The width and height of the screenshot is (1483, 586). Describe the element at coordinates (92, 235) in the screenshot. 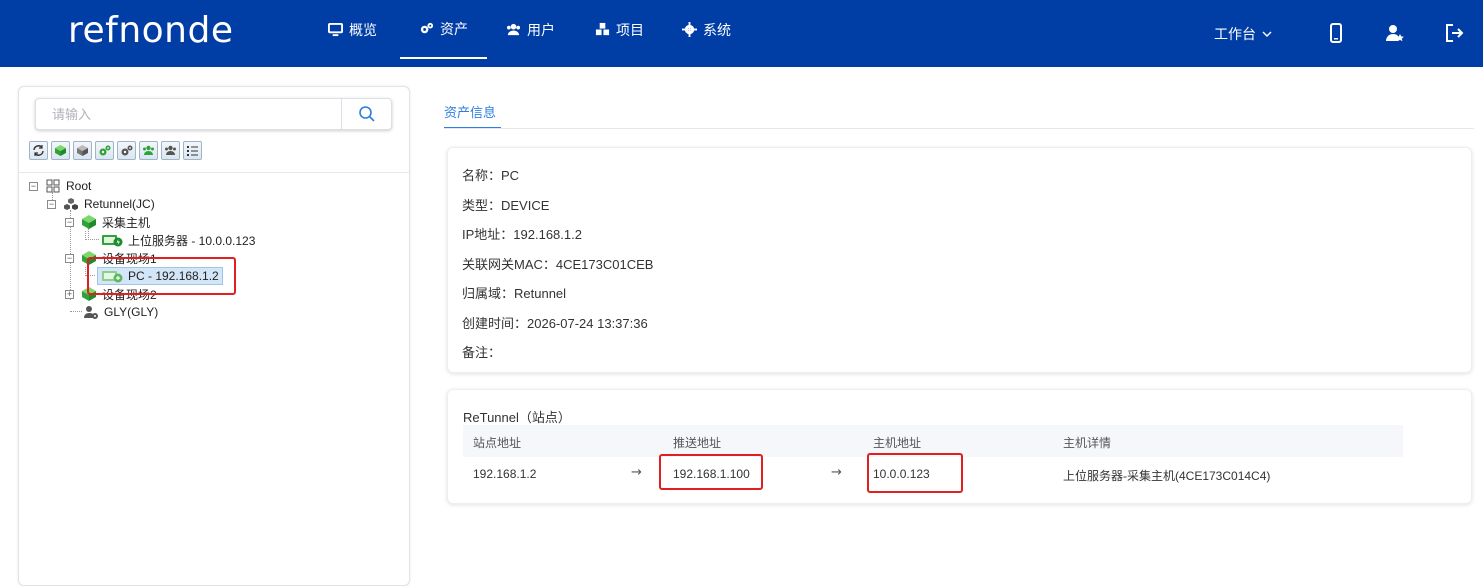

I see `tree-connector` at that location.